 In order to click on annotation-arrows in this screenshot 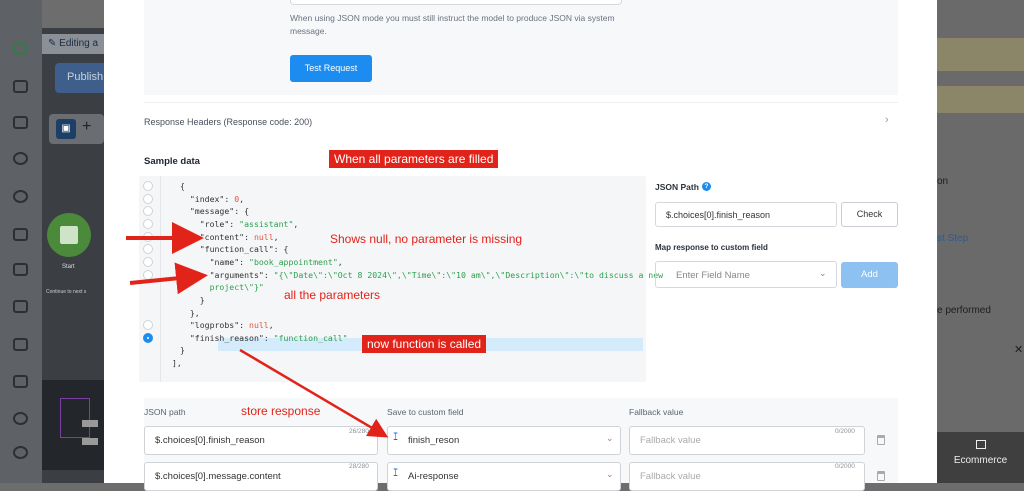, I will do `click(257, 330)`.